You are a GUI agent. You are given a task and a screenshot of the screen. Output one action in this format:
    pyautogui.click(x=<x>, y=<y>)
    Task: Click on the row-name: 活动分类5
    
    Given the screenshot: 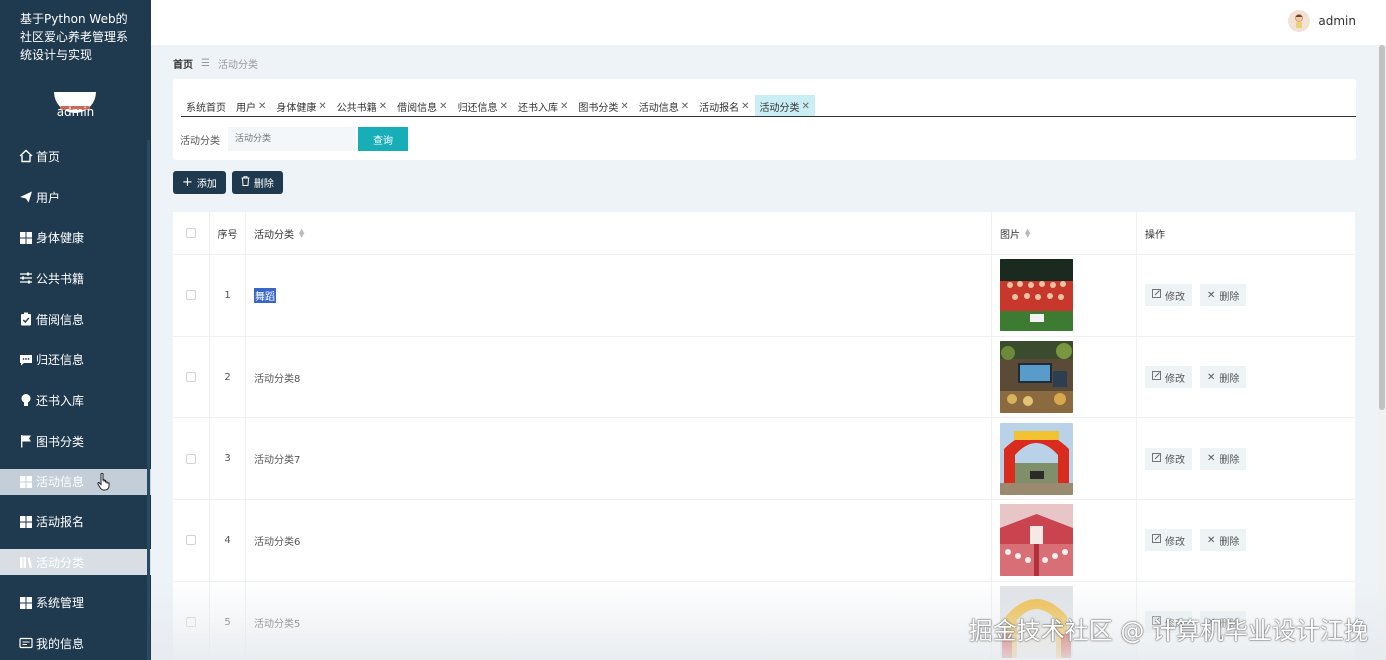 What is the action you would take?
    pyautogui.click(x=277, y=624)
    